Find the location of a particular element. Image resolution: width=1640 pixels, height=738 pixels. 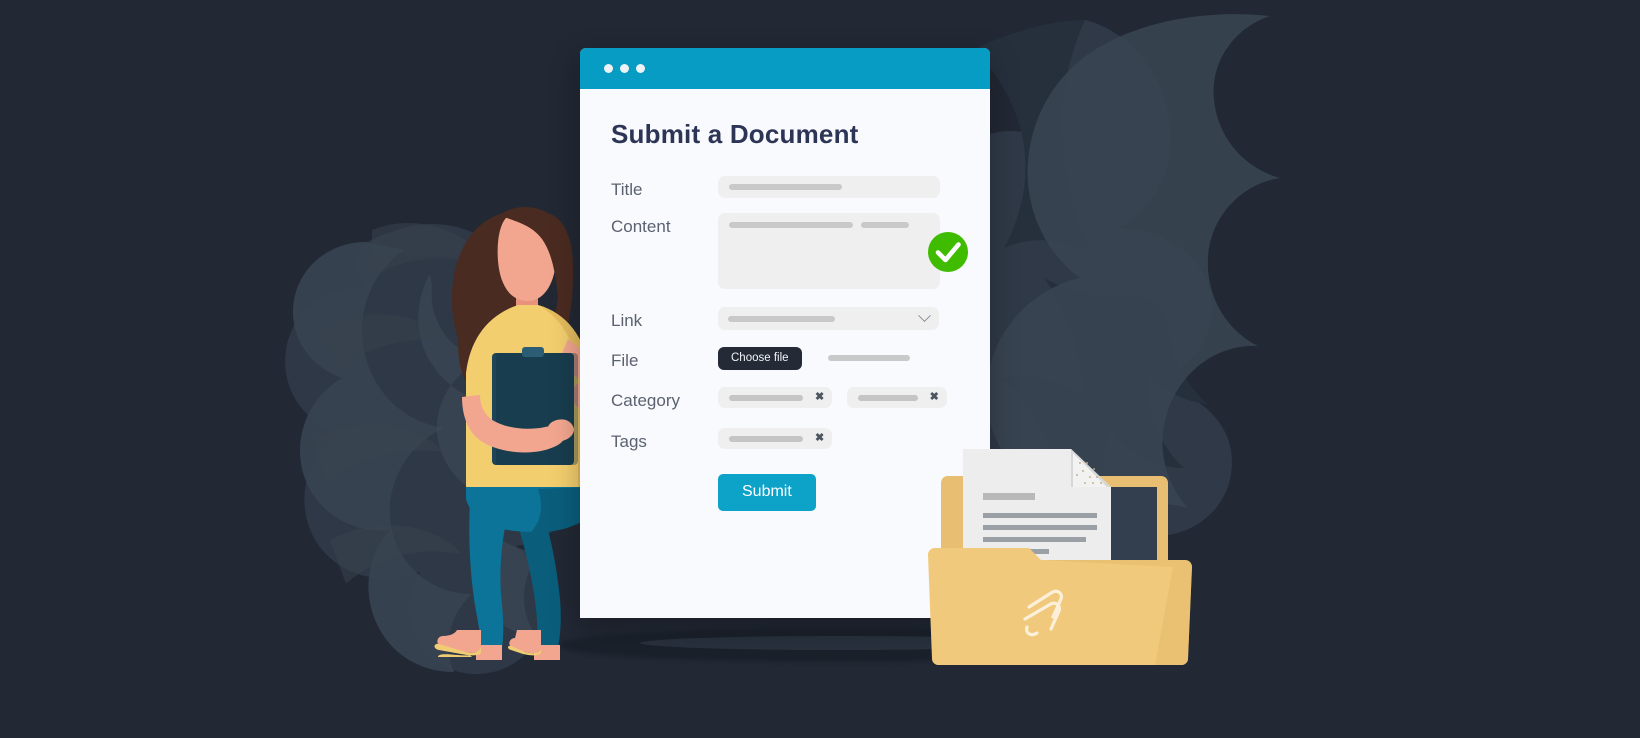

label-title: Title is located at coordinates (627, 189).